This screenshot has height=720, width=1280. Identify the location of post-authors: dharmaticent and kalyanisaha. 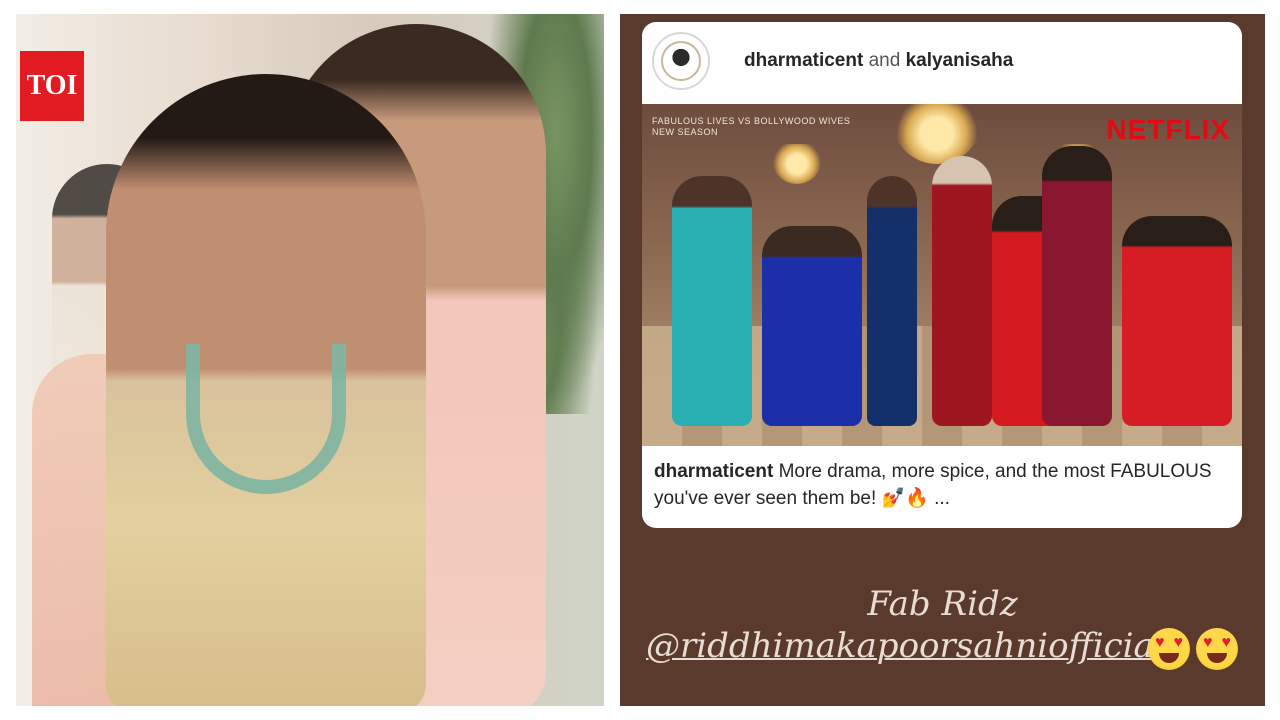
(878, 61).